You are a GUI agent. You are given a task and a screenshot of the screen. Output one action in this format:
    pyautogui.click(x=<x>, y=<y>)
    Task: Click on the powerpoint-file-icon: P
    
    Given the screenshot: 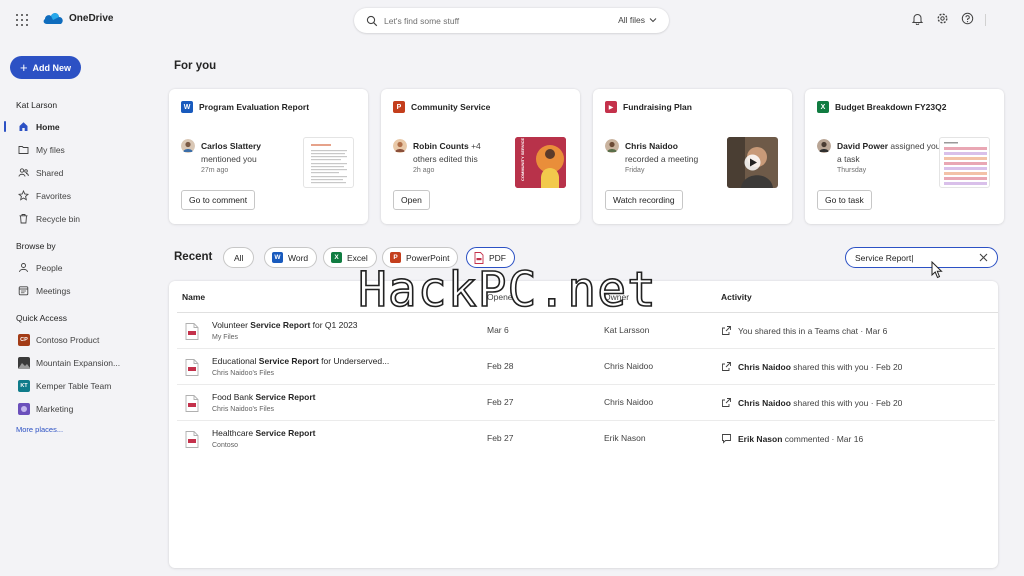 What is the action you would take?
    pyautogui.click(x=399, y=107)
    